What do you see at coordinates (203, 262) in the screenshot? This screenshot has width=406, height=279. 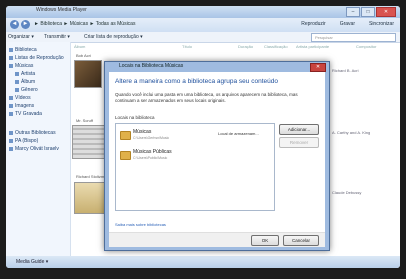 I see `status-bar: Media Guide ▾` at bounding box center [203, 262].